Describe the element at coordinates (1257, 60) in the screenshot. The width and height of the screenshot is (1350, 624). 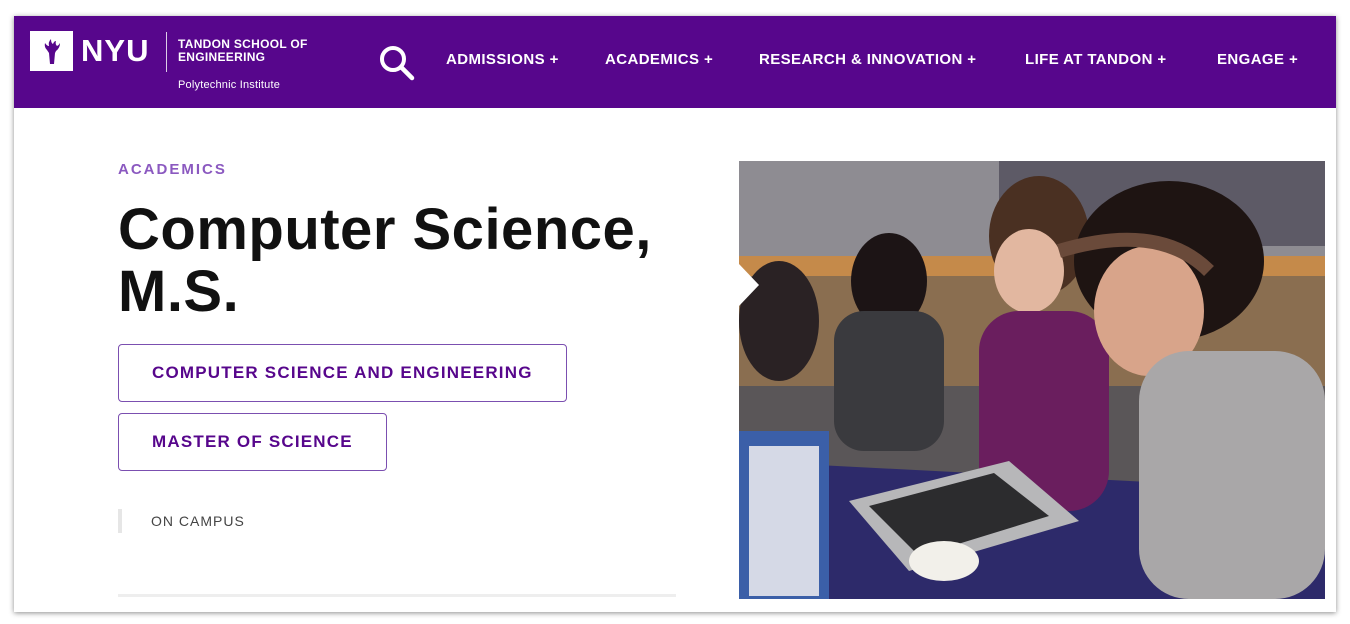
I see `nav-engage: ENGAGE +` at that location.